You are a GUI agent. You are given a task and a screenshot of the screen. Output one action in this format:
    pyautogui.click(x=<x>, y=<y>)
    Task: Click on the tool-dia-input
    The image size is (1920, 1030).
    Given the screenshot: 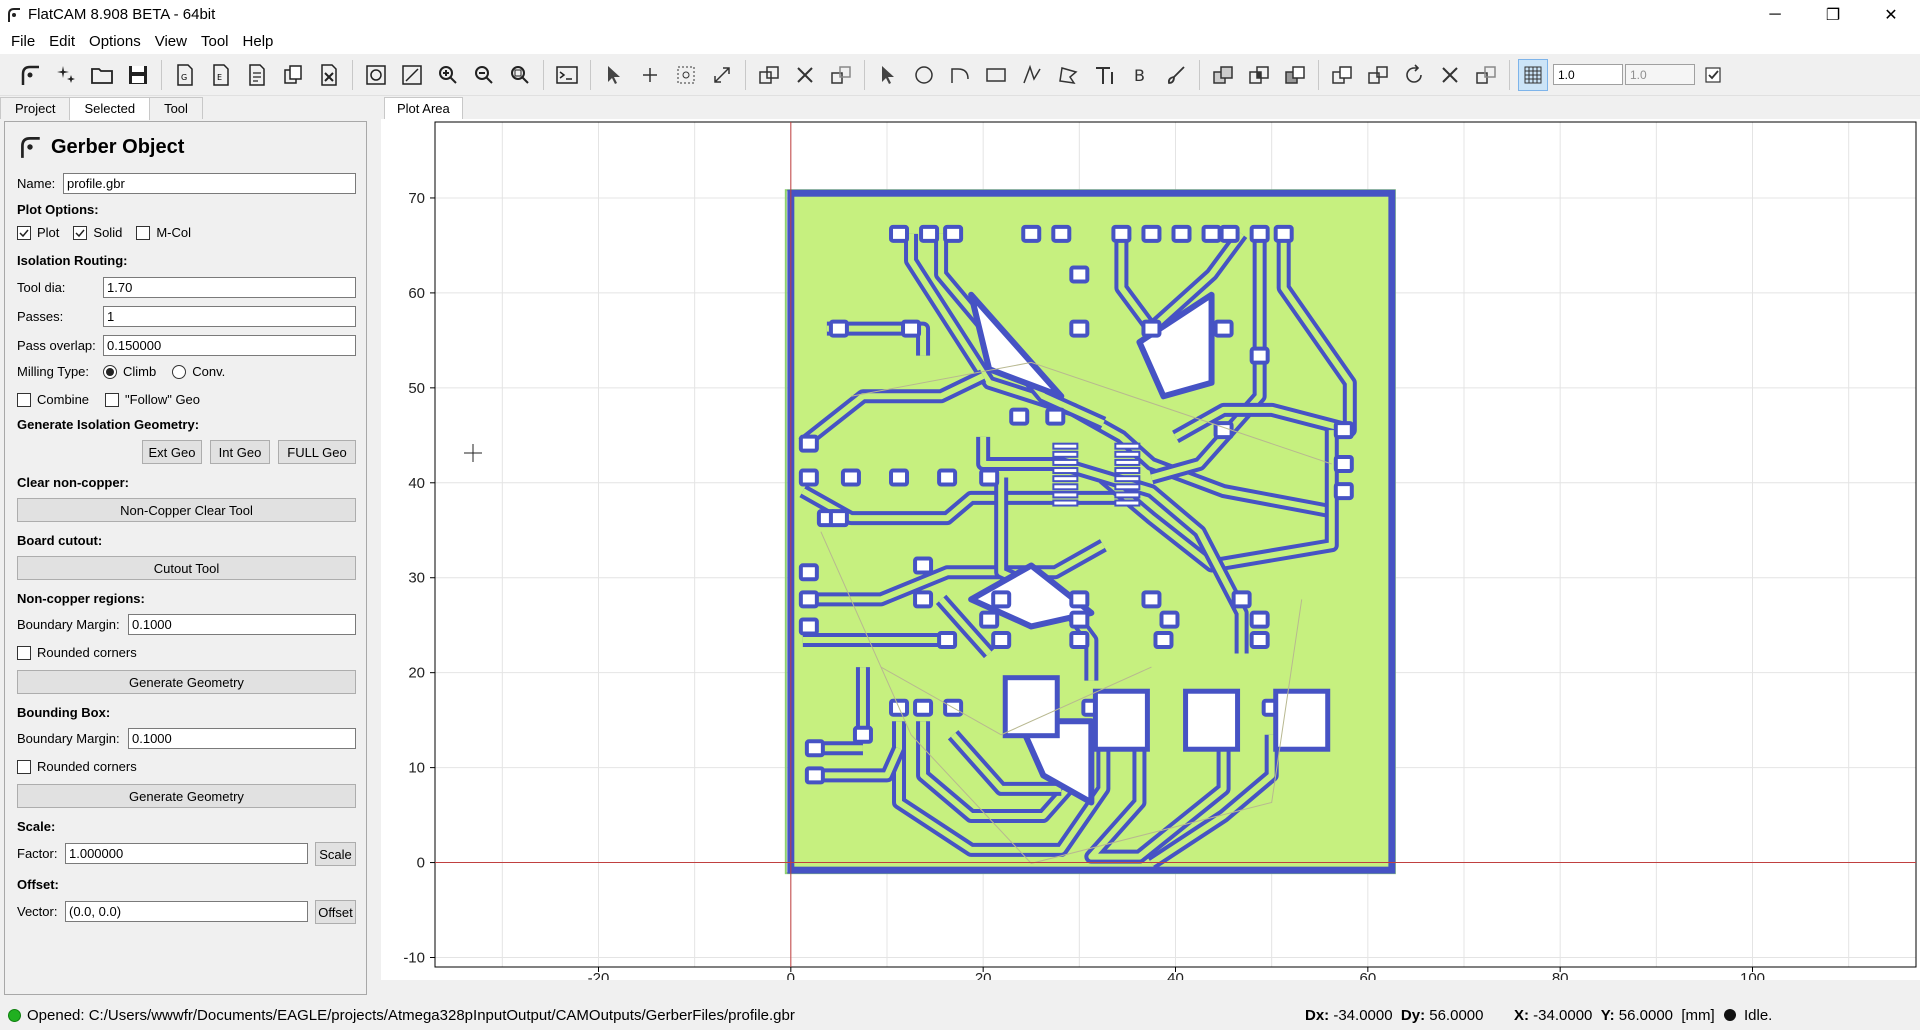 What is the action you would take?
    pyautogui.click(x=229, y=287)
    